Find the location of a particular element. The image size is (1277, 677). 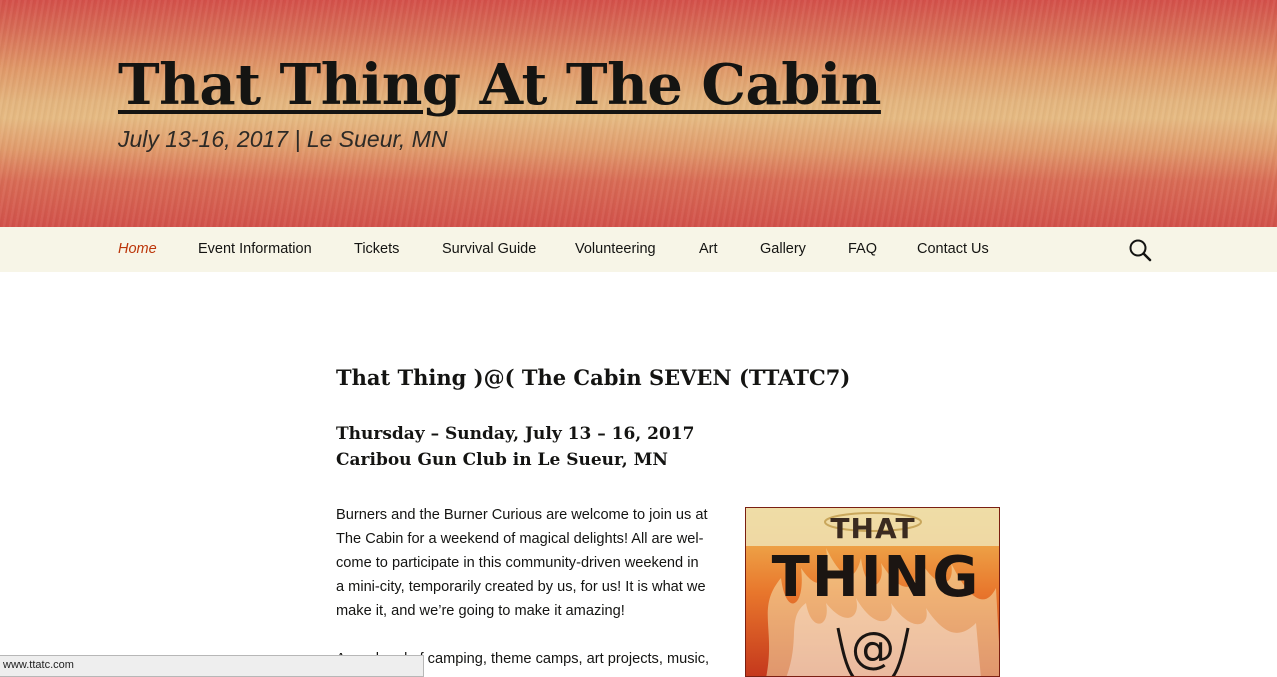

event-poster-image: THAT THING @ is located at coordinates (872, 592).